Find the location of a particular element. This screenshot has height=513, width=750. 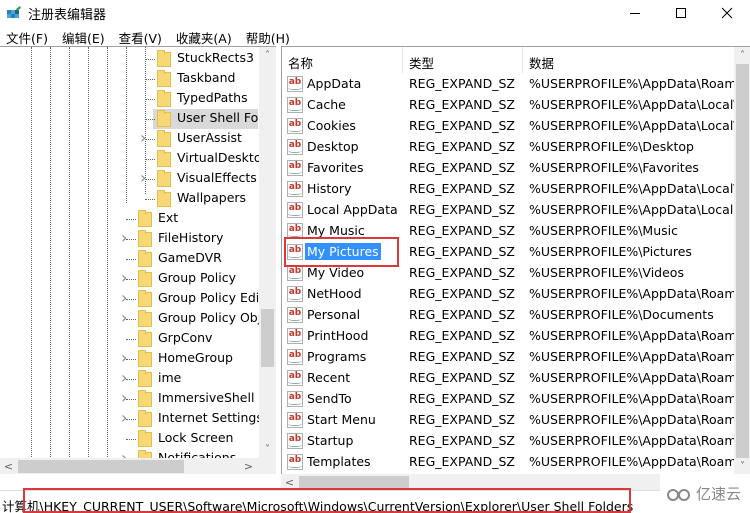

cell-name: PrintHood is located at coordinates (338, 335).